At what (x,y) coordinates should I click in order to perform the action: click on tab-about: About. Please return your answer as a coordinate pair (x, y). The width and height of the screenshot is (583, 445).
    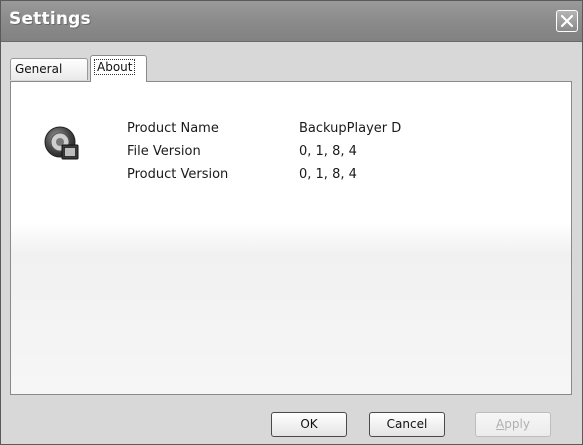
    Looking at the image, I should click on (118, 68).